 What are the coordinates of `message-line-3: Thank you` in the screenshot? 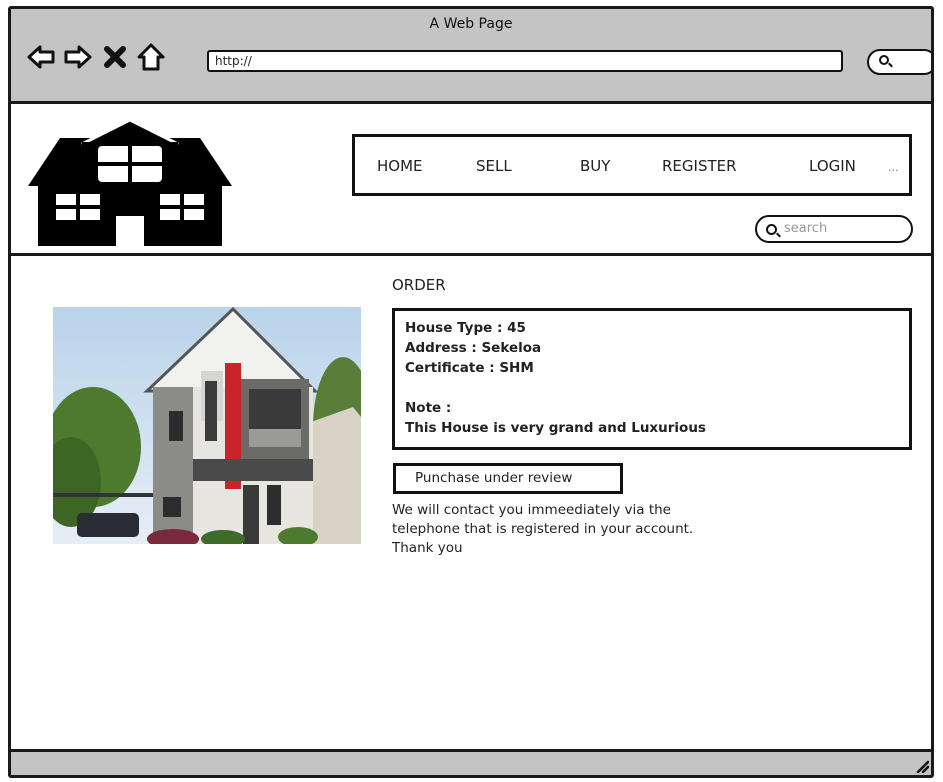 It's located at (427, 548).